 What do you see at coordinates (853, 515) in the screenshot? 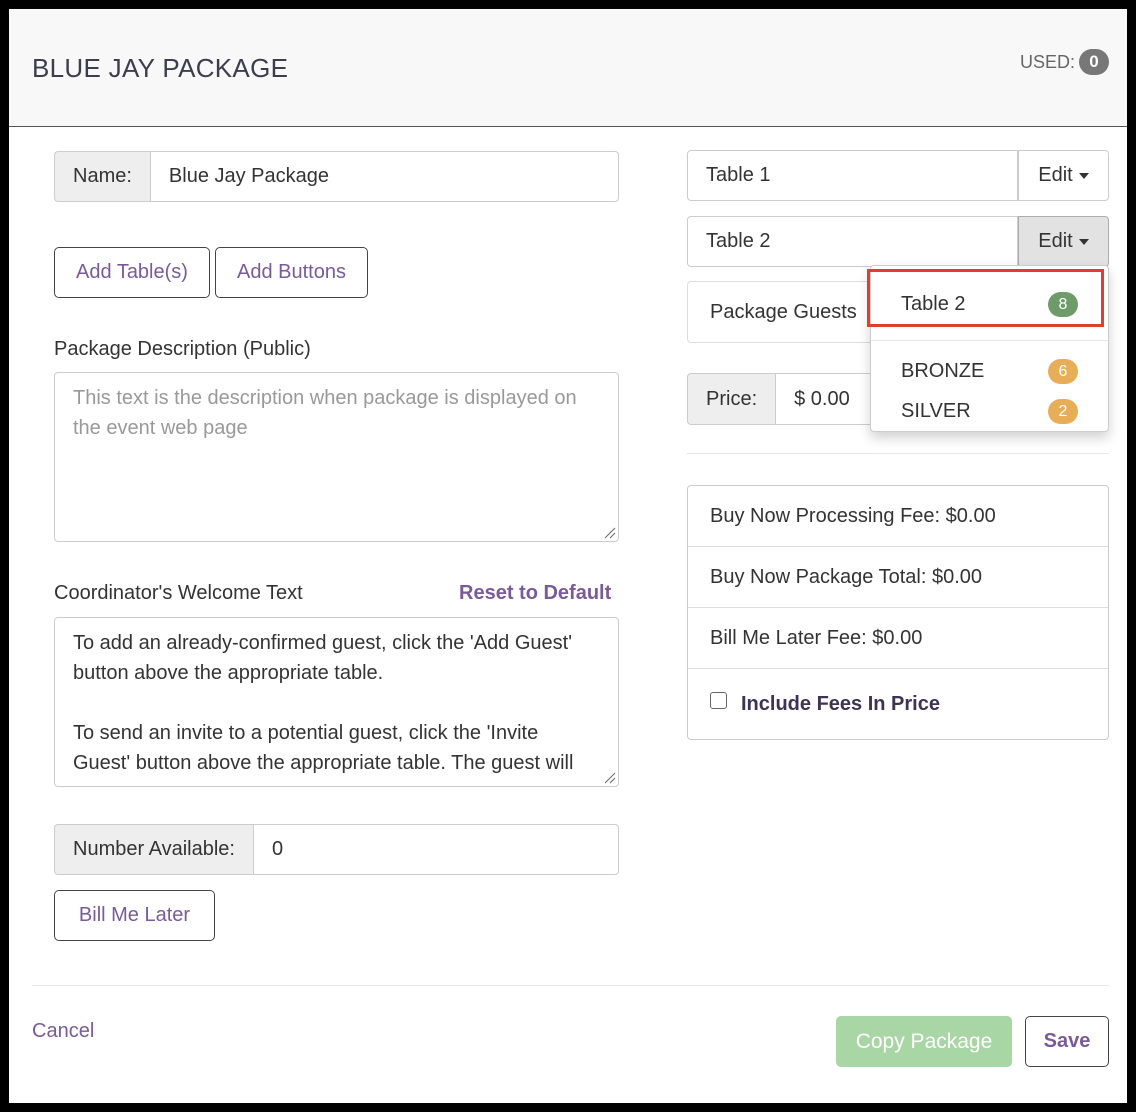
I see `processing-fee-text: Buy Now Processing Fee: $0.00` at bounding box center [853, 515].